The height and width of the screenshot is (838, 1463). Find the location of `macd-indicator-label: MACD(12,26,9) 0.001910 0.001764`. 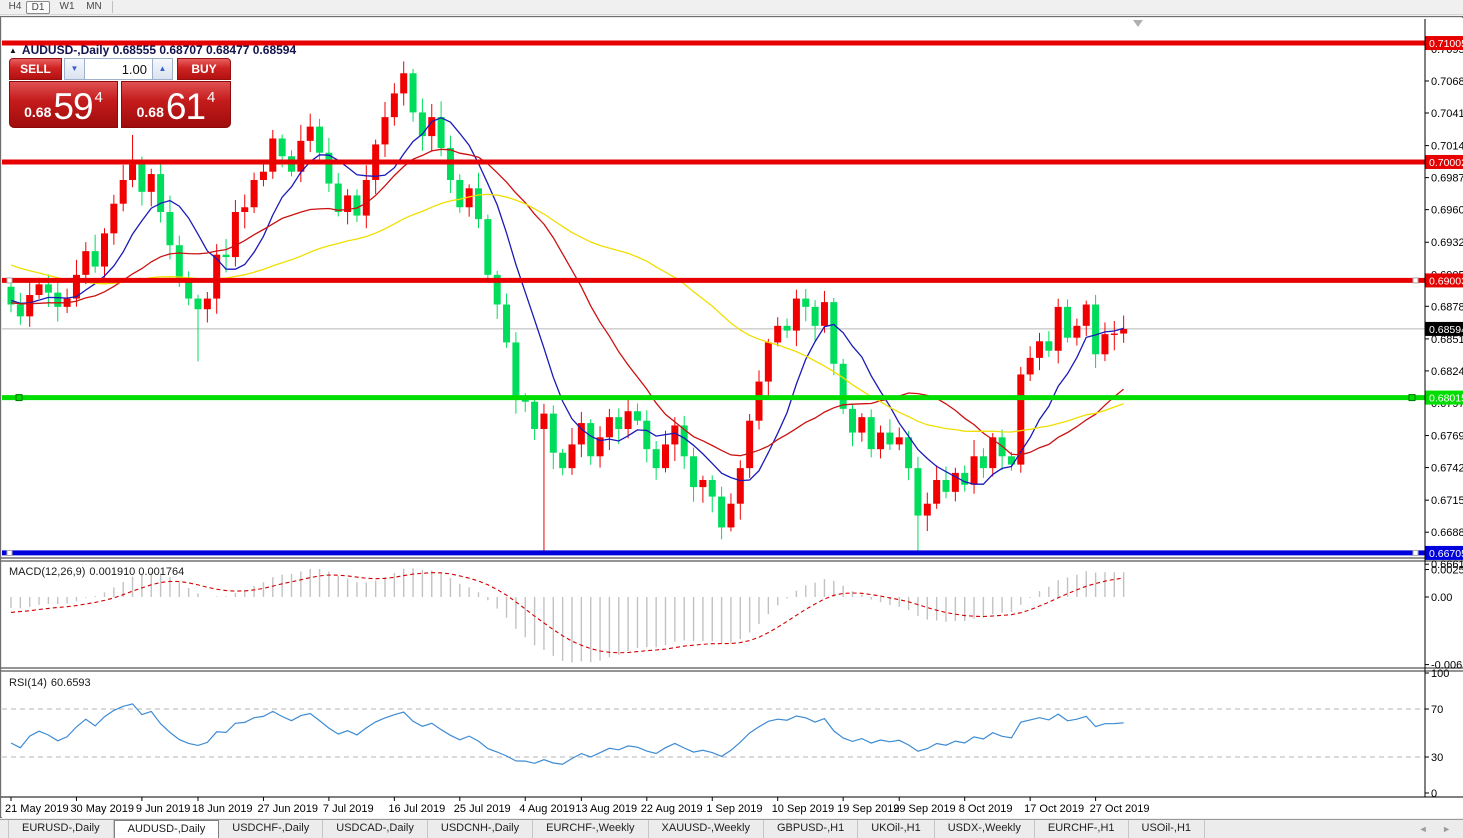

macd-indicator-label: MACD(12,26,9) 0.001910 0.001764 is located at coordinates (98, 572).